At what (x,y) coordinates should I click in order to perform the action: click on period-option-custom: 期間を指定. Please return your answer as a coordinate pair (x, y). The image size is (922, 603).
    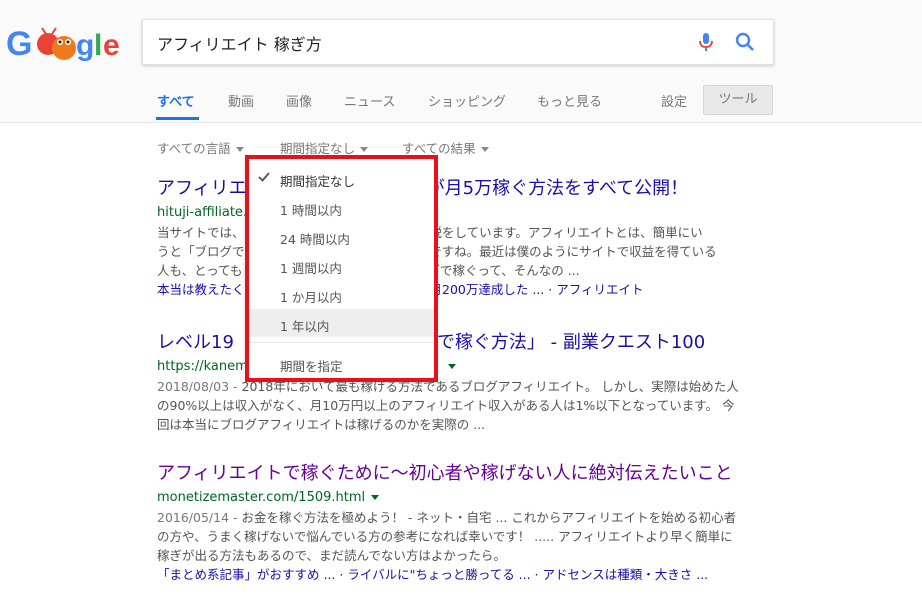
    Looking at the image, I should click on (340, 363).